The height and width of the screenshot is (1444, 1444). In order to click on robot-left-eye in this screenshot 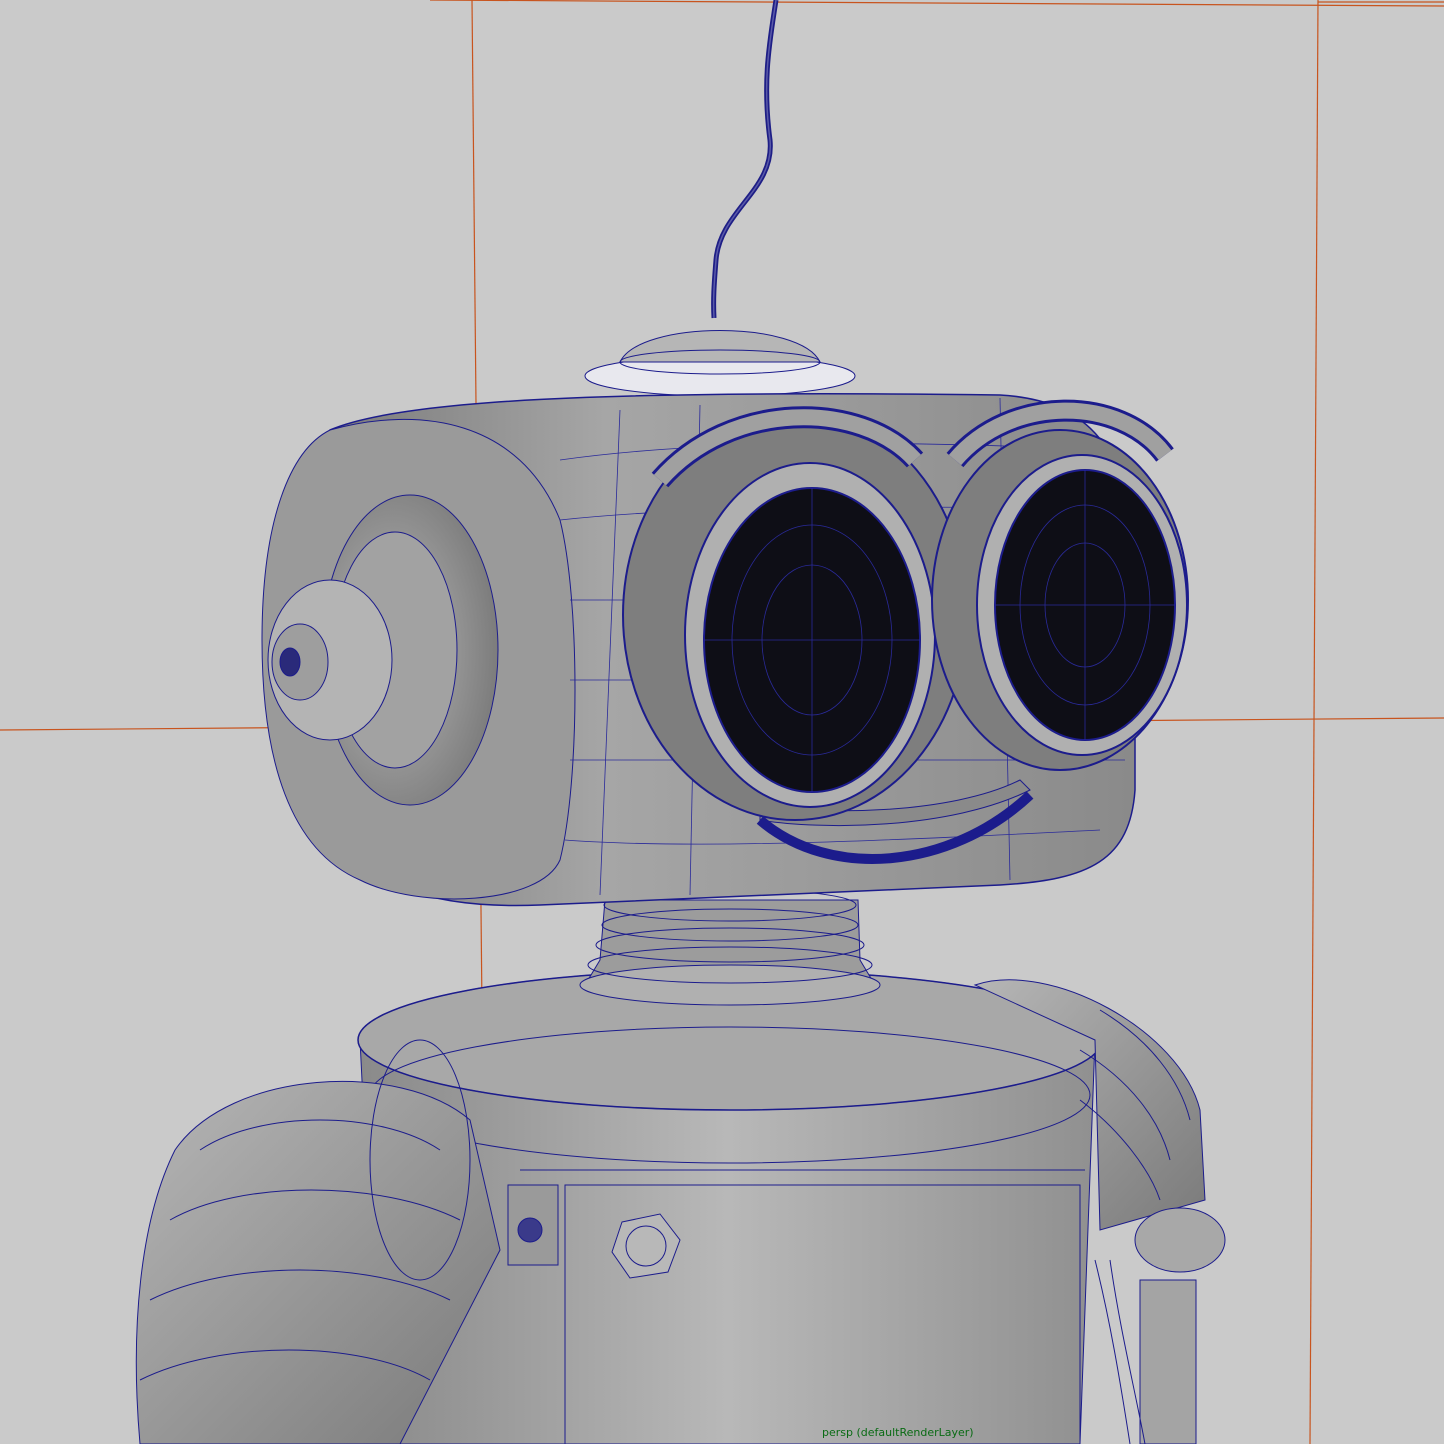, I will do `click(795, 613)`.